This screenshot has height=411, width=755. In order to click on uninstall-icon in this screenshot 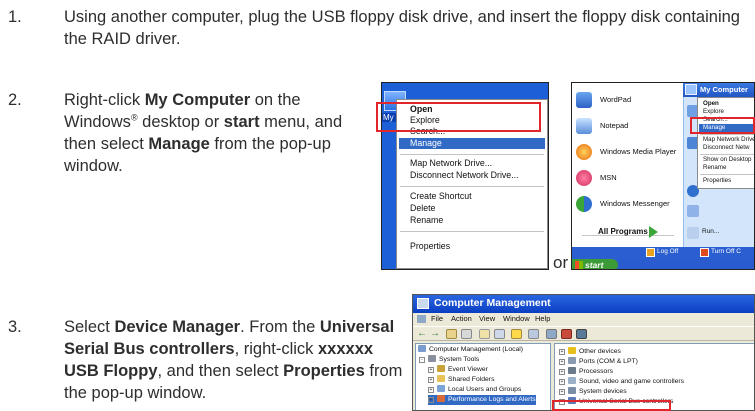, I will do `click(566, 334)`.